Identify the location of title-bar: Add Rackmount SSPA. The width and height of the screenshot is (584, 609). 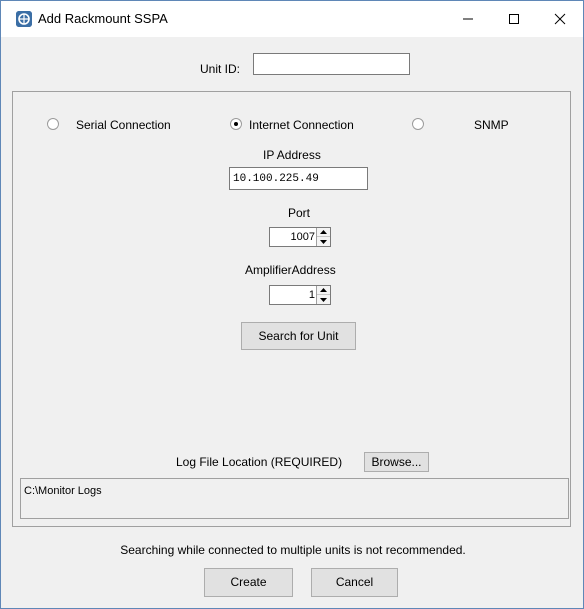
(292, 19).